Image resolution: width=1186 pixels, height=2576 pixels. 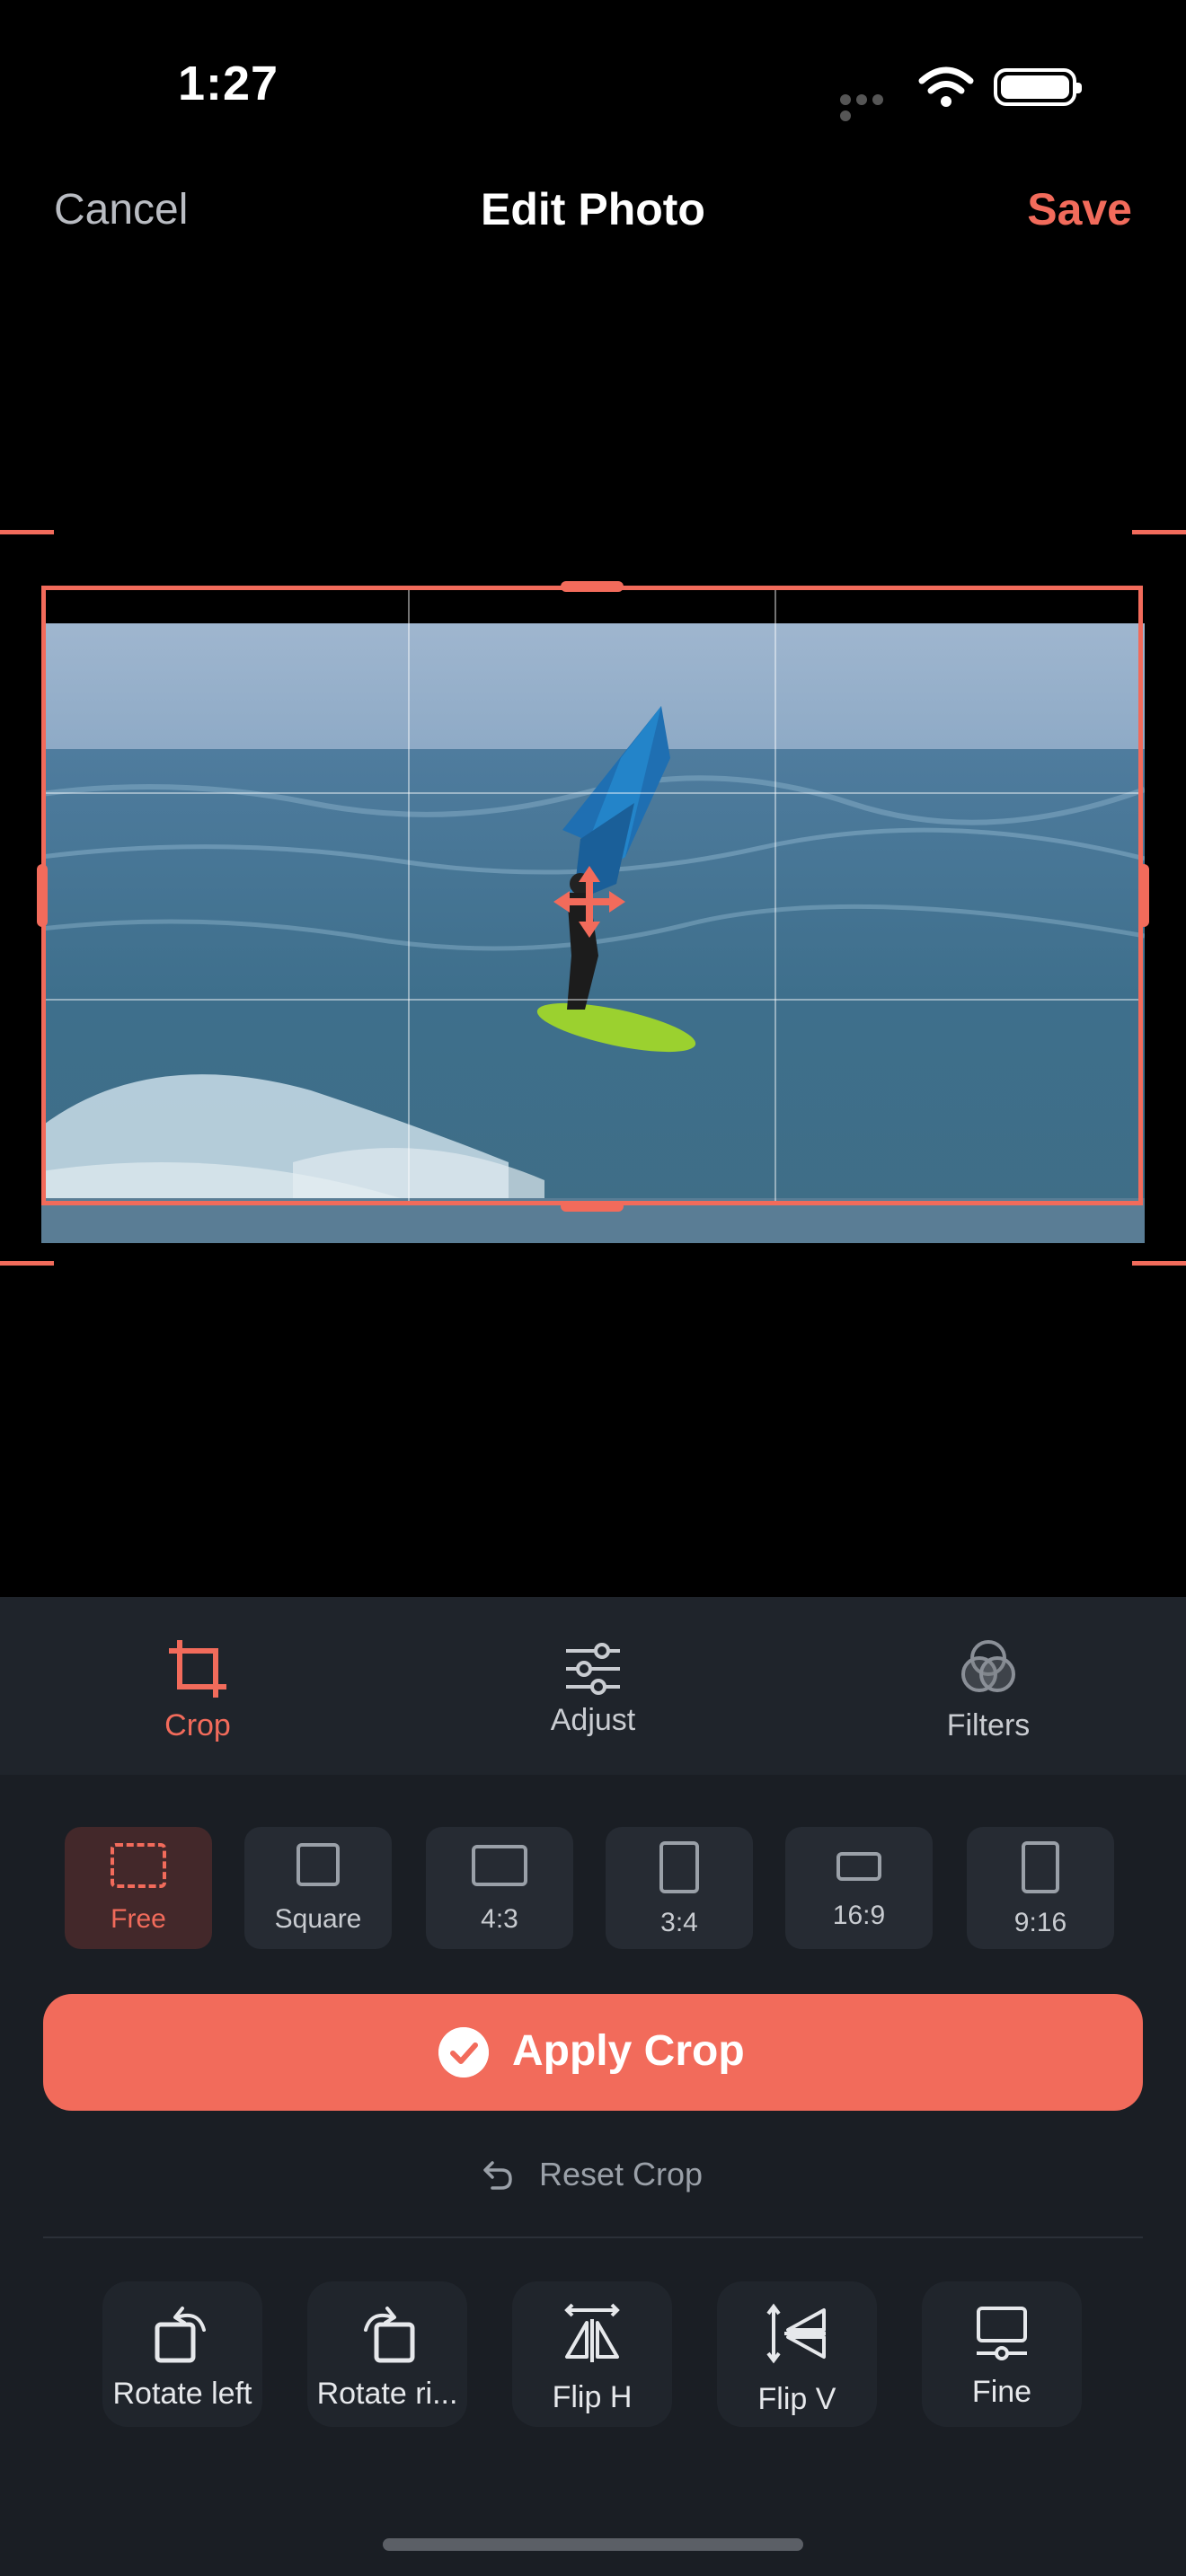 I want to click on rotate-left-icon, so click(x=180, y=2335).